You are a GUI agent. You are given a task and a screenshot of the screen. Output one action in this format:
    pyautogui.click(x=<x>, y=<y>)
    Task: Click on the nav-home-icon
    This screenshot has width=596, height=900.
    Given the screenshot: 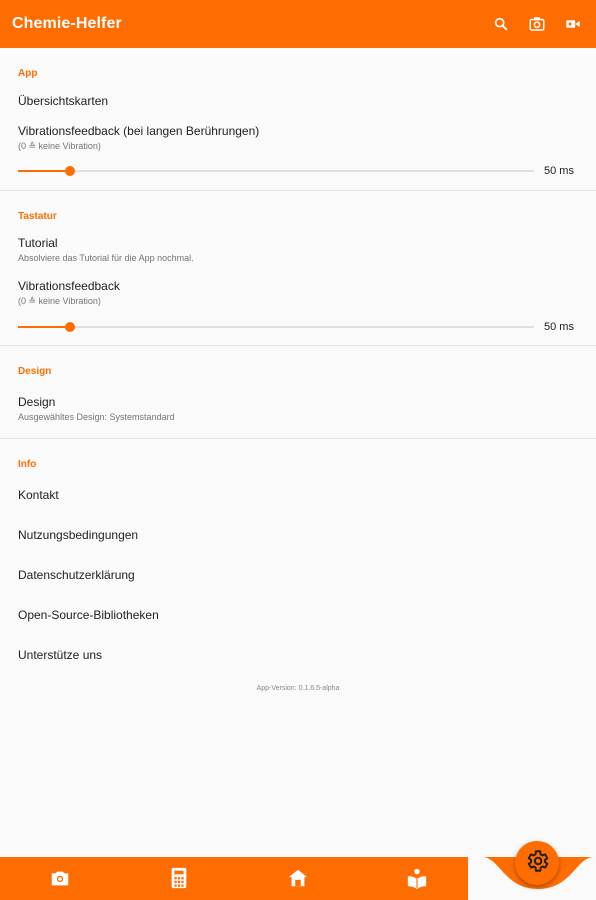 What is the action you would take?
    pyautogui.click(x=298, y=878)
    